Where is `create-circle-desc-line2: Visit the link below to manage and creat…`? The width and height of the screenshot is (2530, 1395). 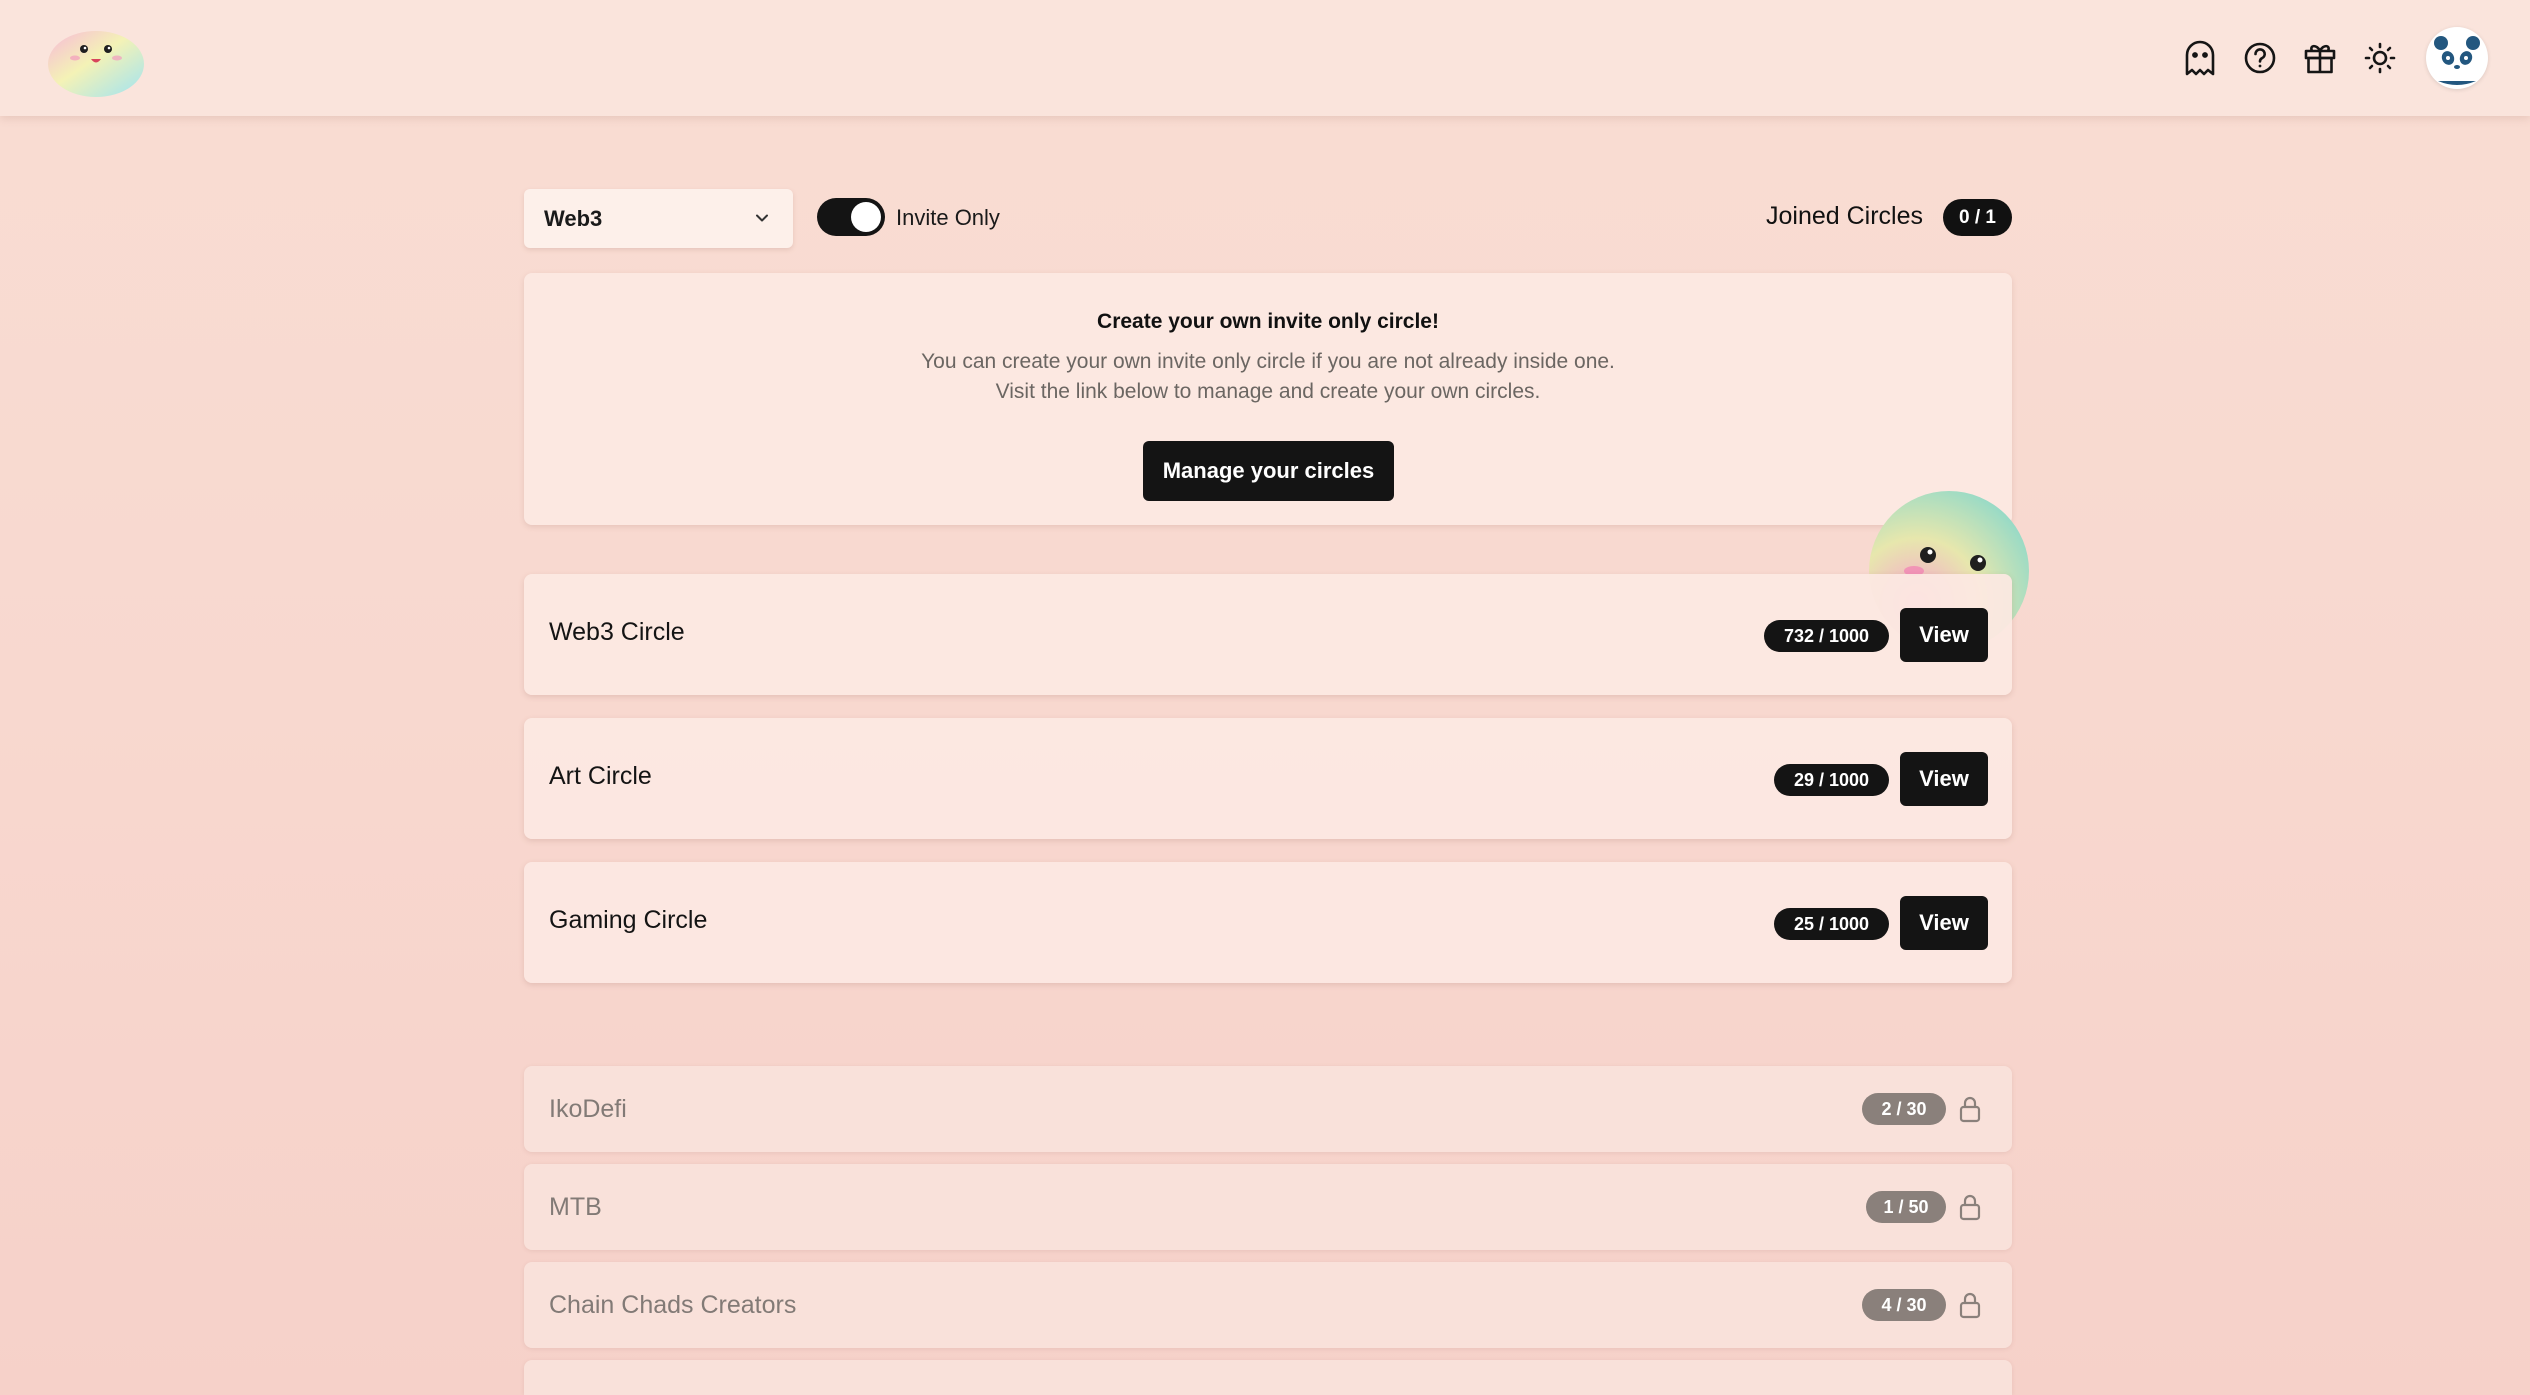
create-circle-desc-line2: Visit the link below to manage and creat… is located at coordinates (1268, 391).